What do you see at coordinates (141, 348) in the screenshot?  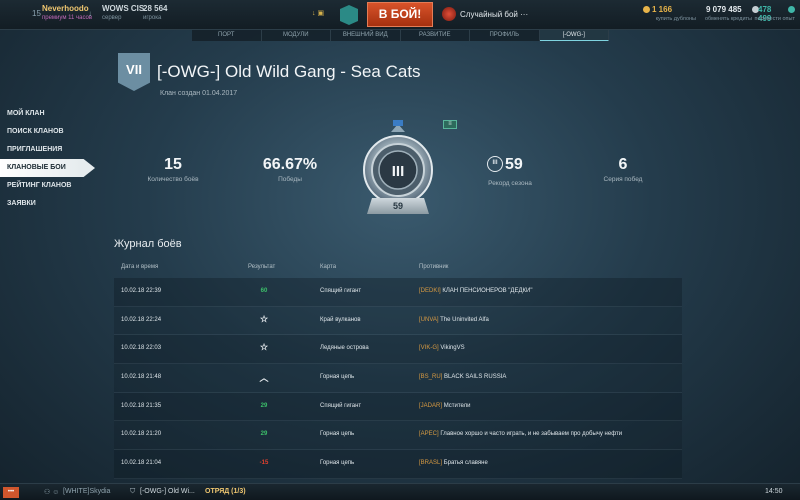 I see `row-date: 10.02.18 22:03` at bounding box center [141, 348].